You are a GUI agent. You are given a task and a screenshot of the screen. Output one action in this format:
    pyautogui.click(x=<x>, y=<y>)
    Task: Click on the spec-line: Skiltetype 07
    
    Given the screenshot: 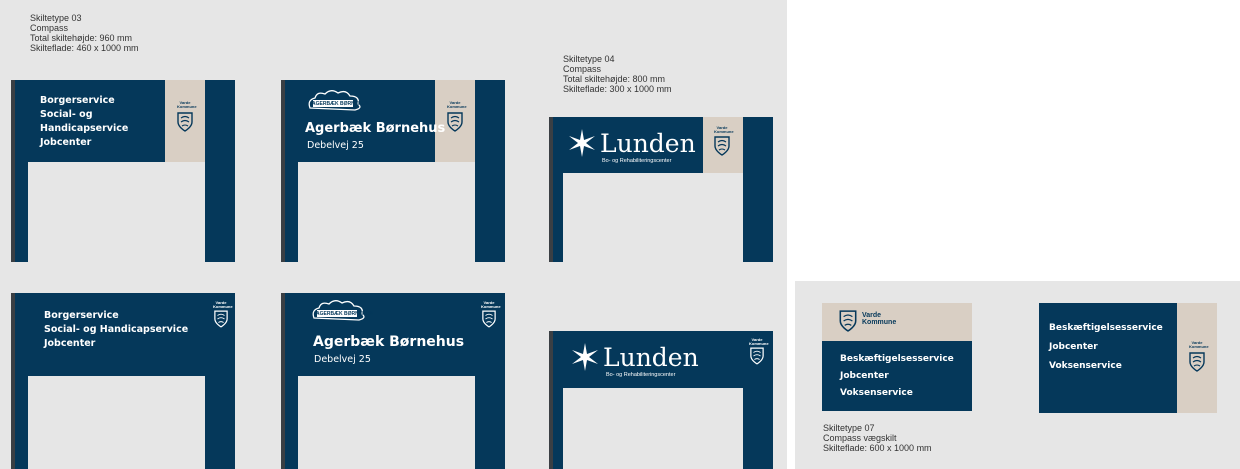 What is the action you would take?
    pyautogui.click(x=849, y=428)
    